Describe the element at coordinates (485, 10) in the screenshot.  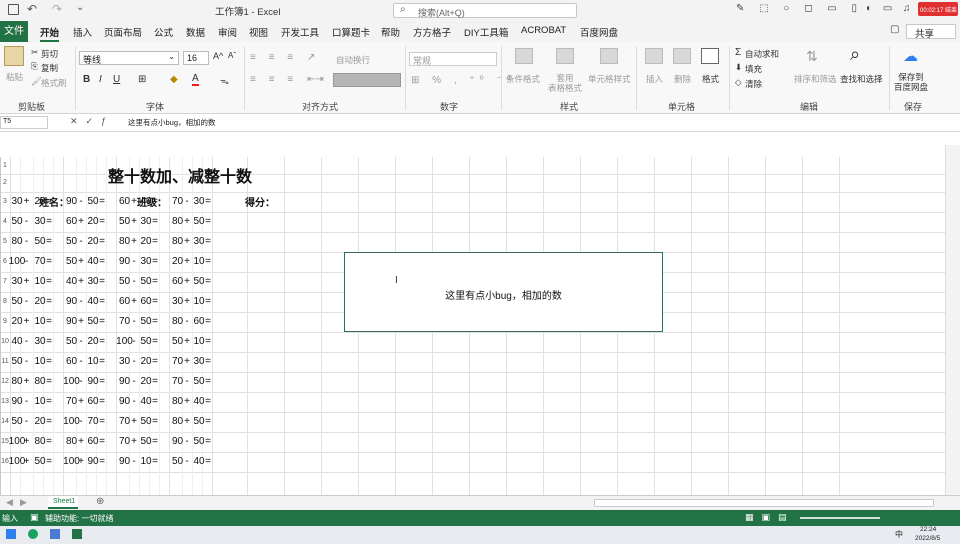
I see `search-box: ⌕ 搜索(Alt+Q)` at that location.